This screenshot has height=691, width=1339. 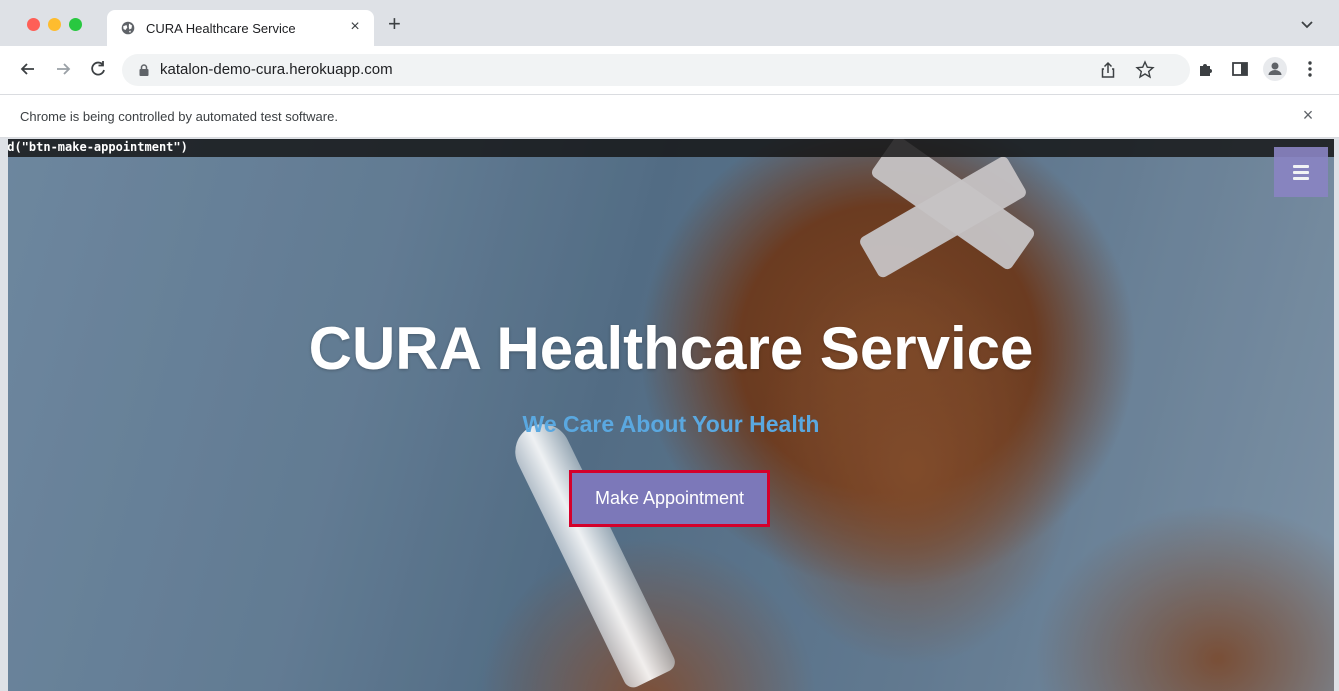 I want to click on profile-avatar-icon, so click(x=1275, y=69).